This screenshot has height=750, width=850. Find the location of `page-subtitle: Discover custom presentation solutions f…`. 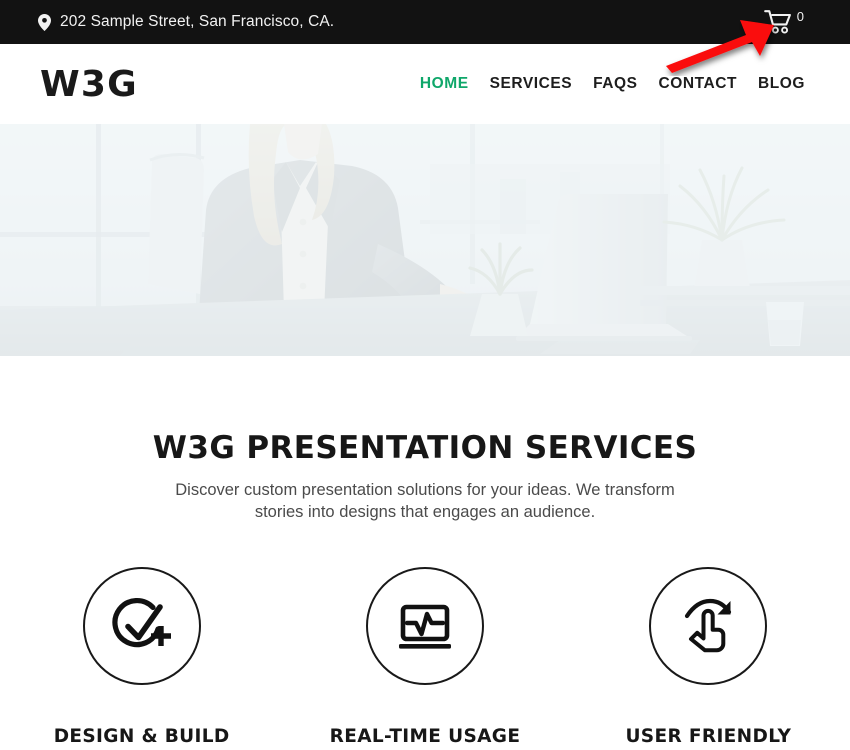

page-subtitle: Discover custom presentation solutions f… is located at coordinates (425, 501).